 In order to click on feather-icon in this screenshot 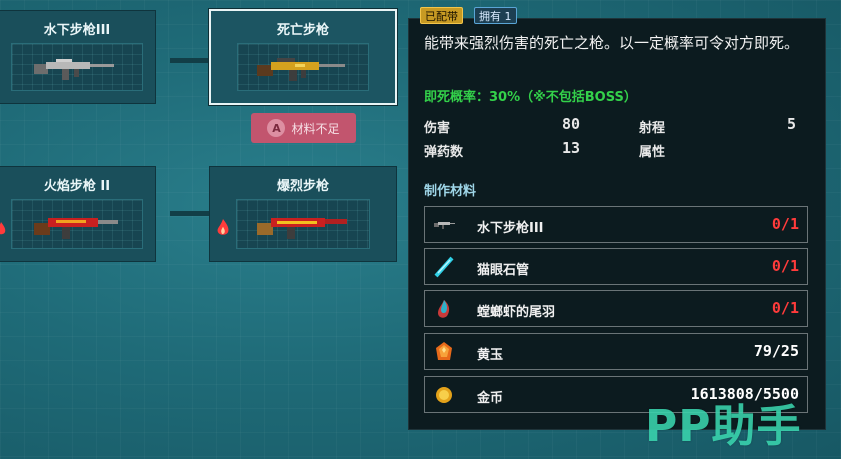, I will do `click(444, 309)`.